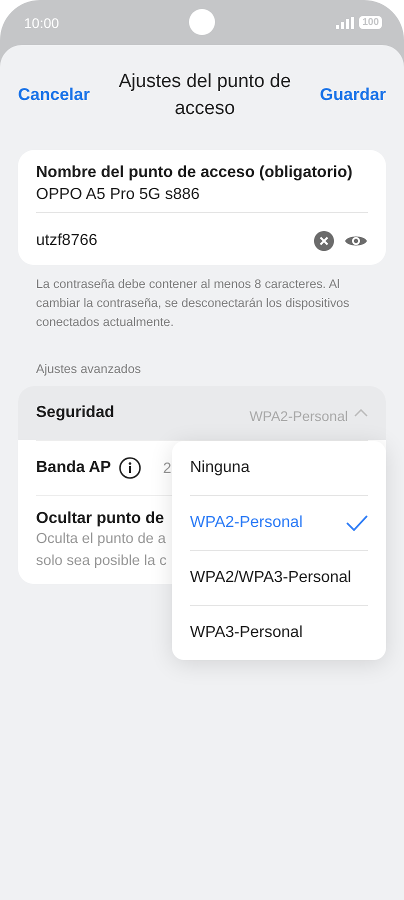 Image resolution: width=404 pixels, height=900 pixels. I want to click on clear-icon, so click(324, 241).